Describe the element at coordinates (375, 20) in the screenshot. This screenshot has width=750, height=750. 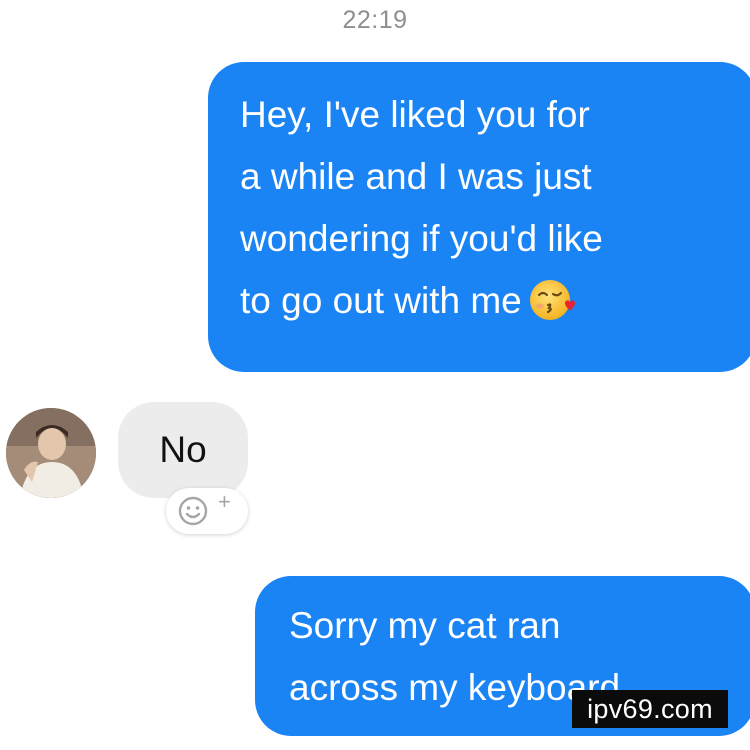
I see `message-timestamp: 22:19` at that location.